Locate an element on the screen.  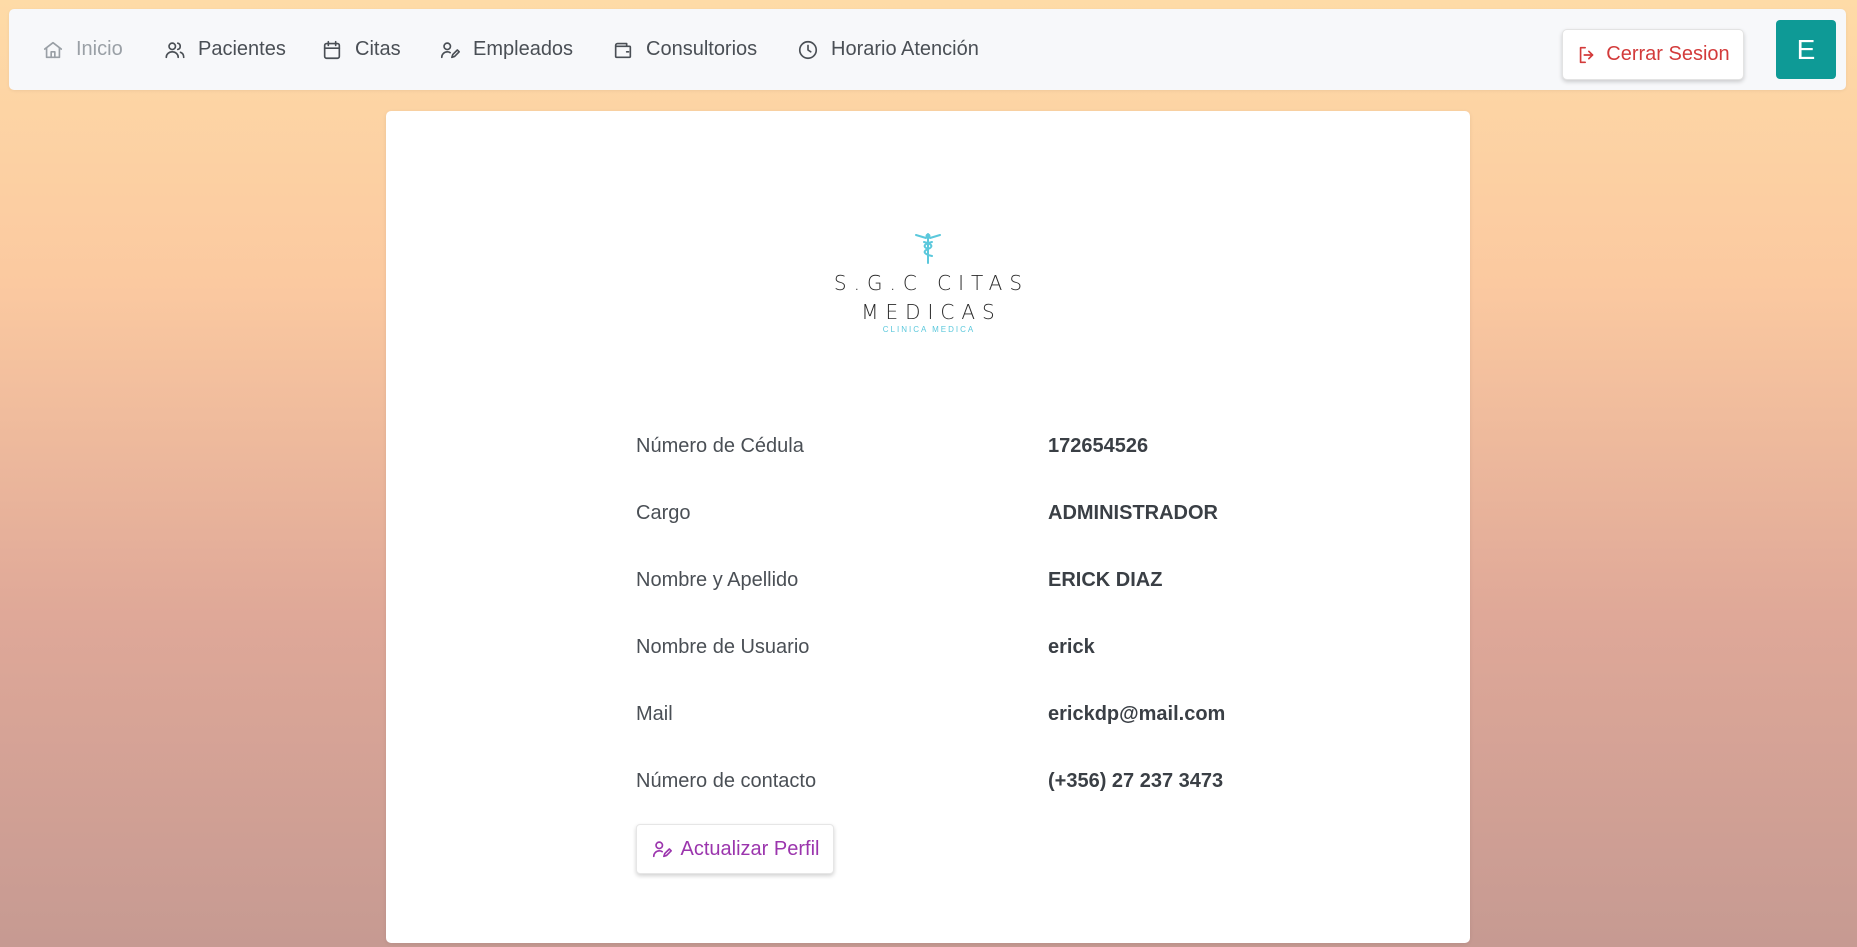
nav-item-pacientes: Pacientes is located at coordinates (225, 49).